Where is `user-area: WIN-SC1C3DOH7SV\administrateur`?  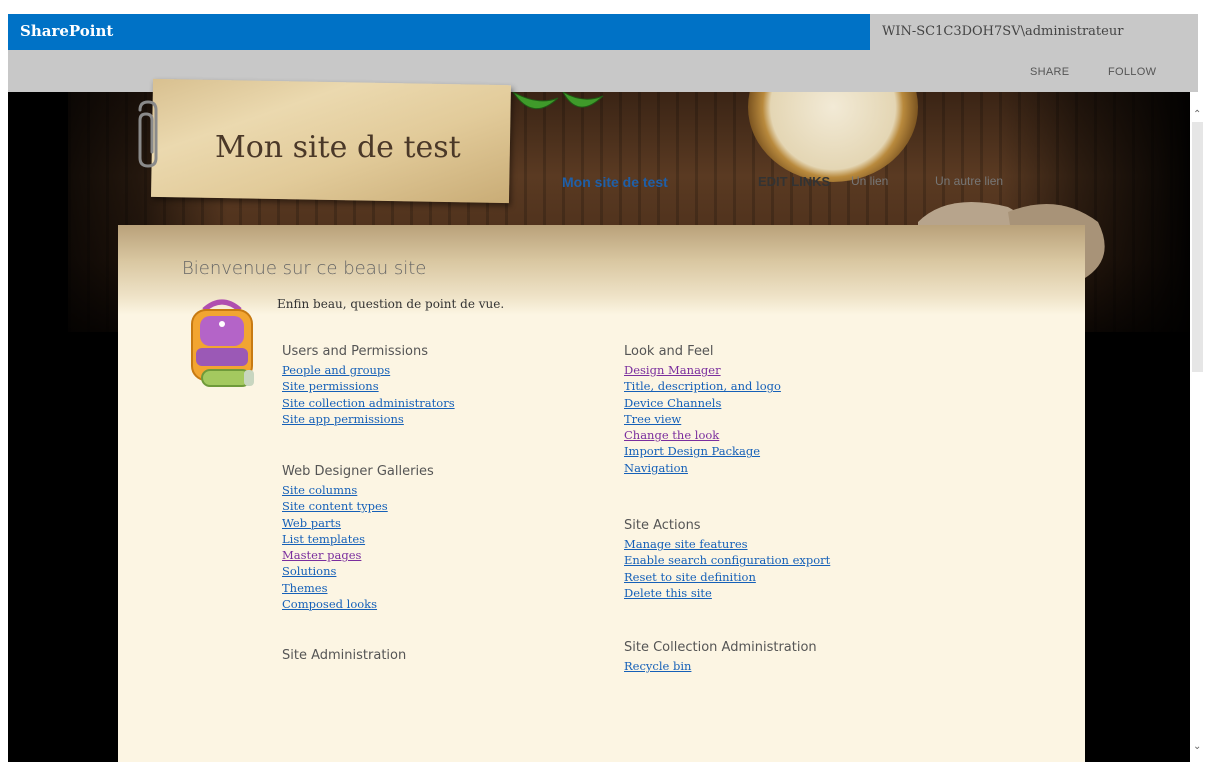
user-area: WIN-SC1C3DOH7SV\administrateur is located at coordinates (1034, 32).